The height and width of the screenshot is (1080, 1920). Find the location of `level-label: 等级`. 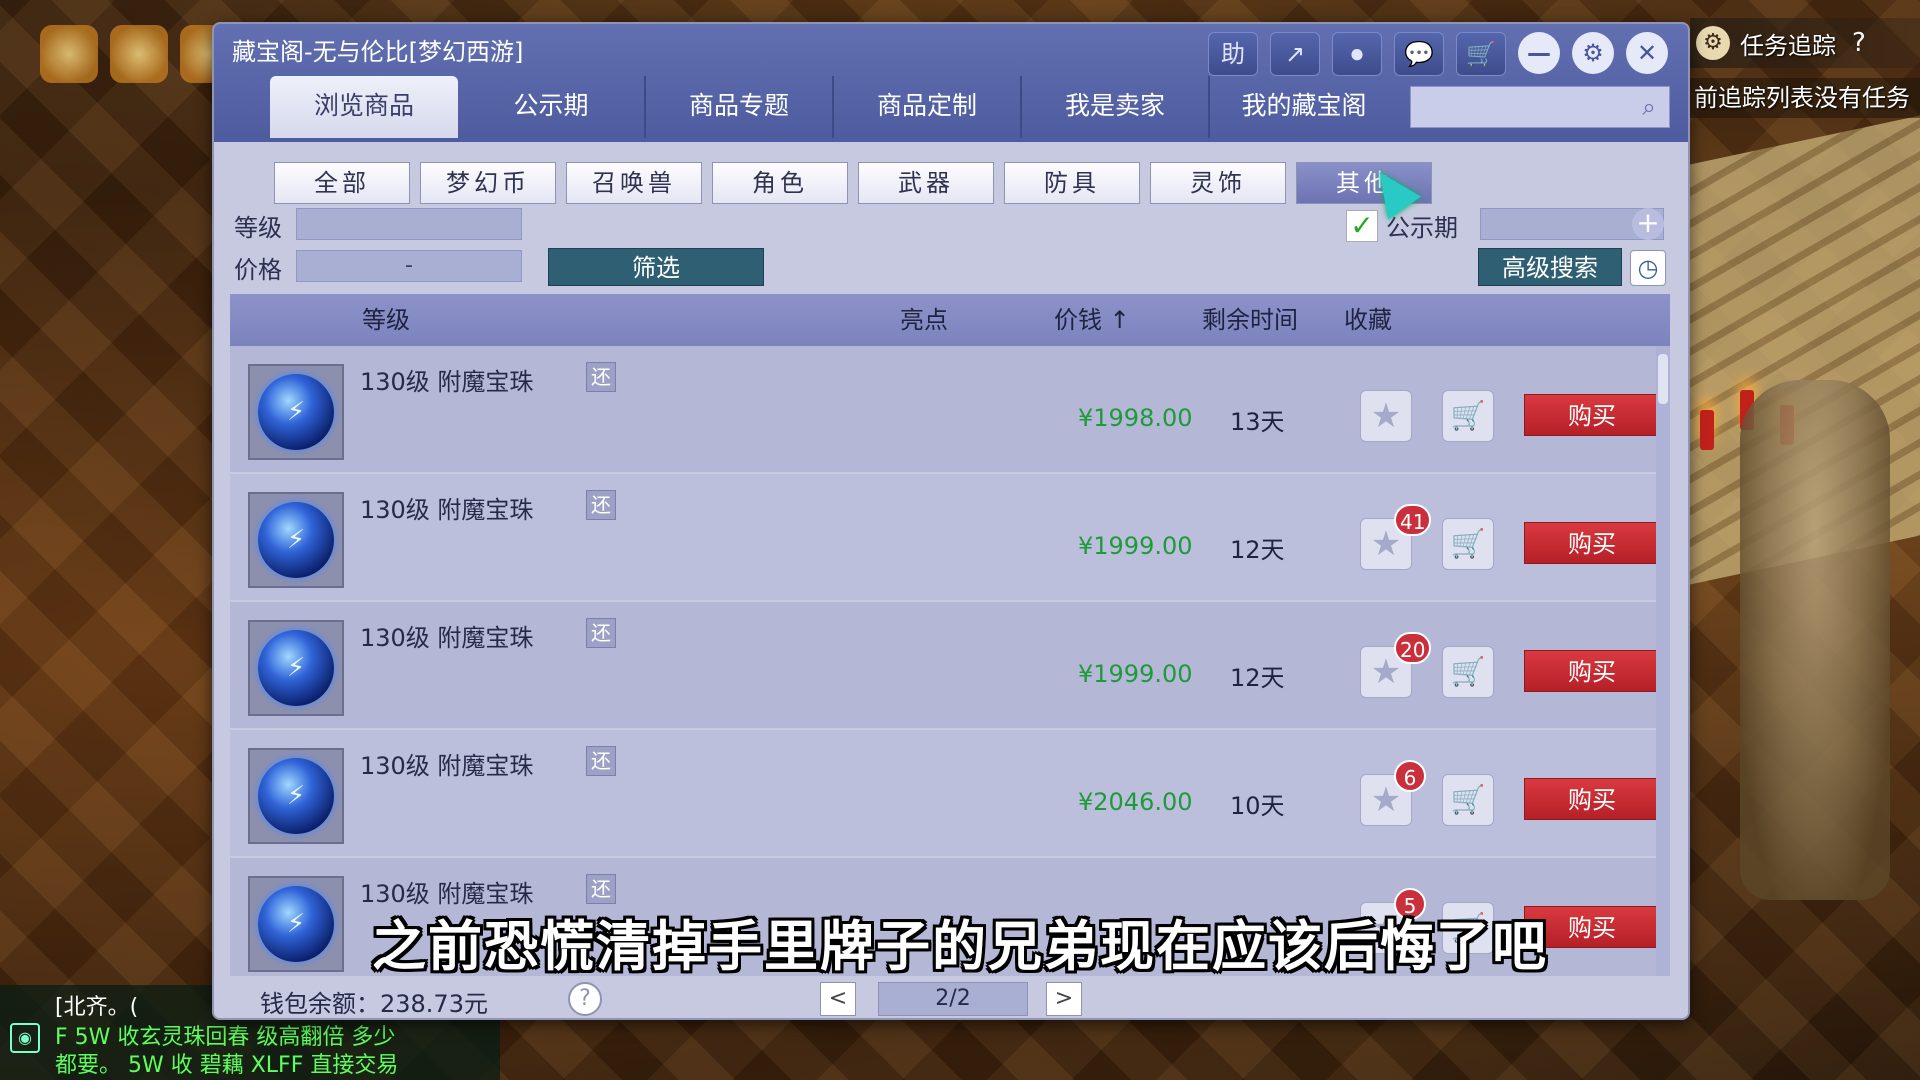

level-label: 等级 is located at coordinates (258, 228).